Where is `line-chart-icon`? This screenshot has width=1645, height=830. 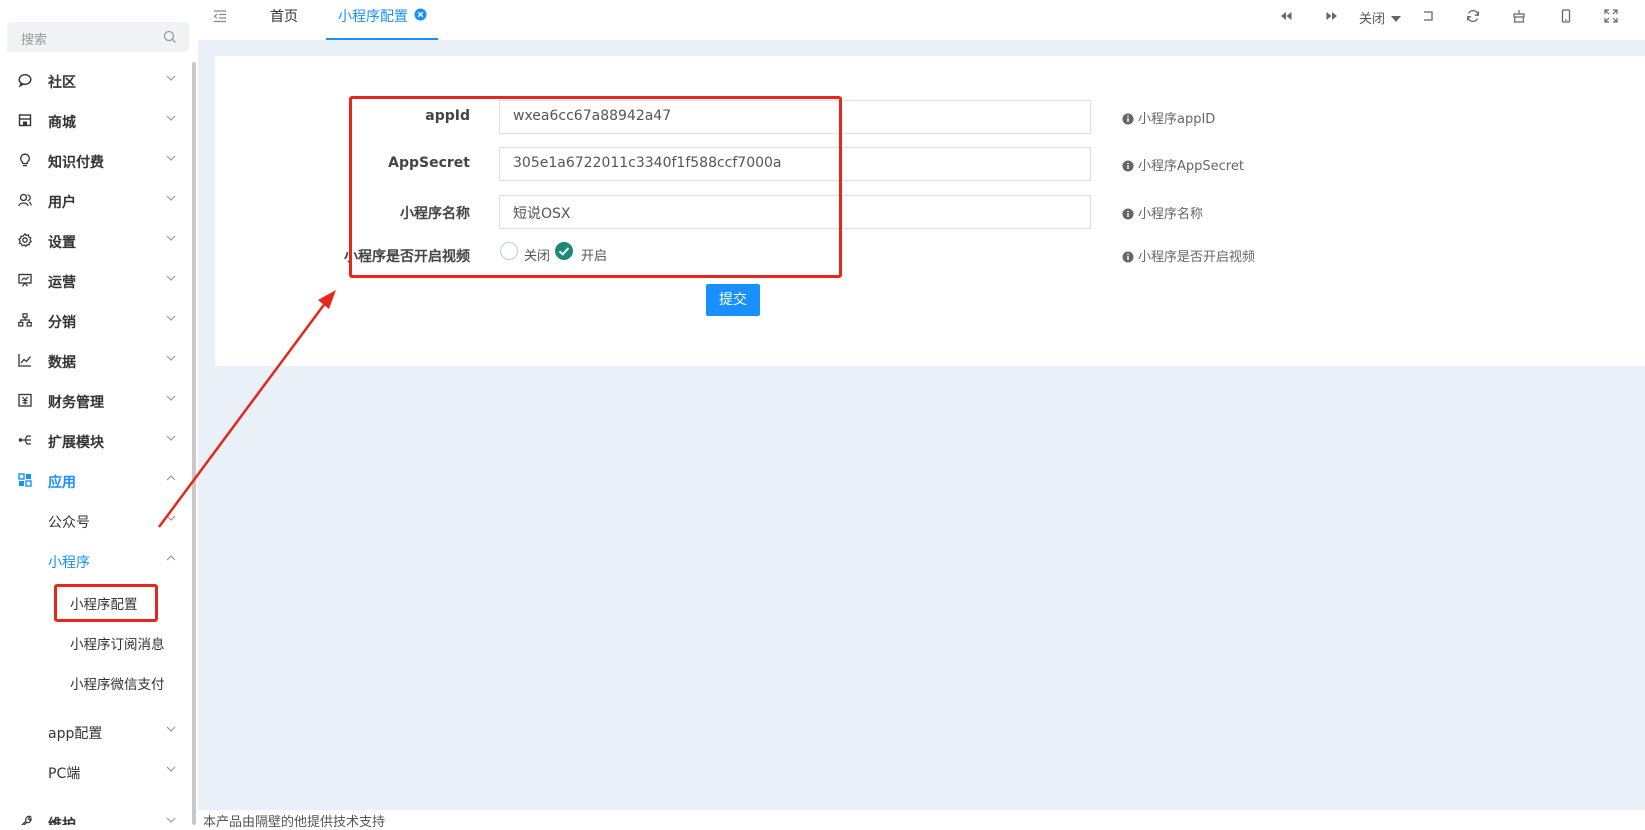
line-chart-icon is located at coordinates (25, 360).